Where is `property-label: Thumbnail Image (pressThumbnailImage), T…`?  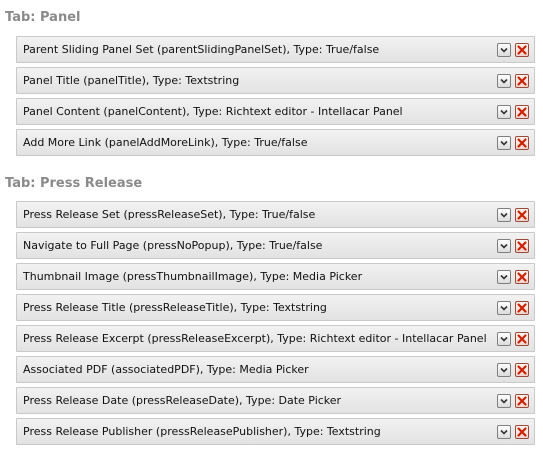 property-label: Thumbnail Image (pressThumbnailImage), T… is located at coordinates (193, 276).